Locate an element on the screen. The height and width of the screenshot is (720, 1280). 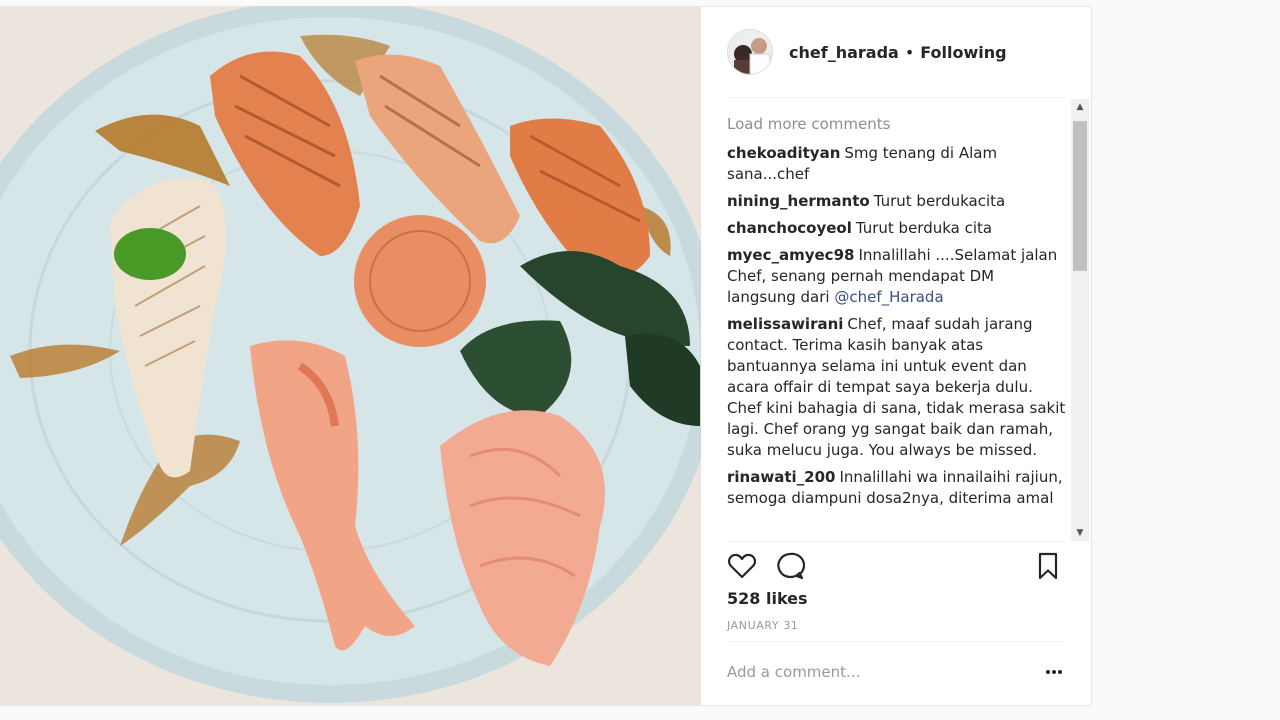
comment-username: myec_amyec98 is located at coordinates (790, 255).